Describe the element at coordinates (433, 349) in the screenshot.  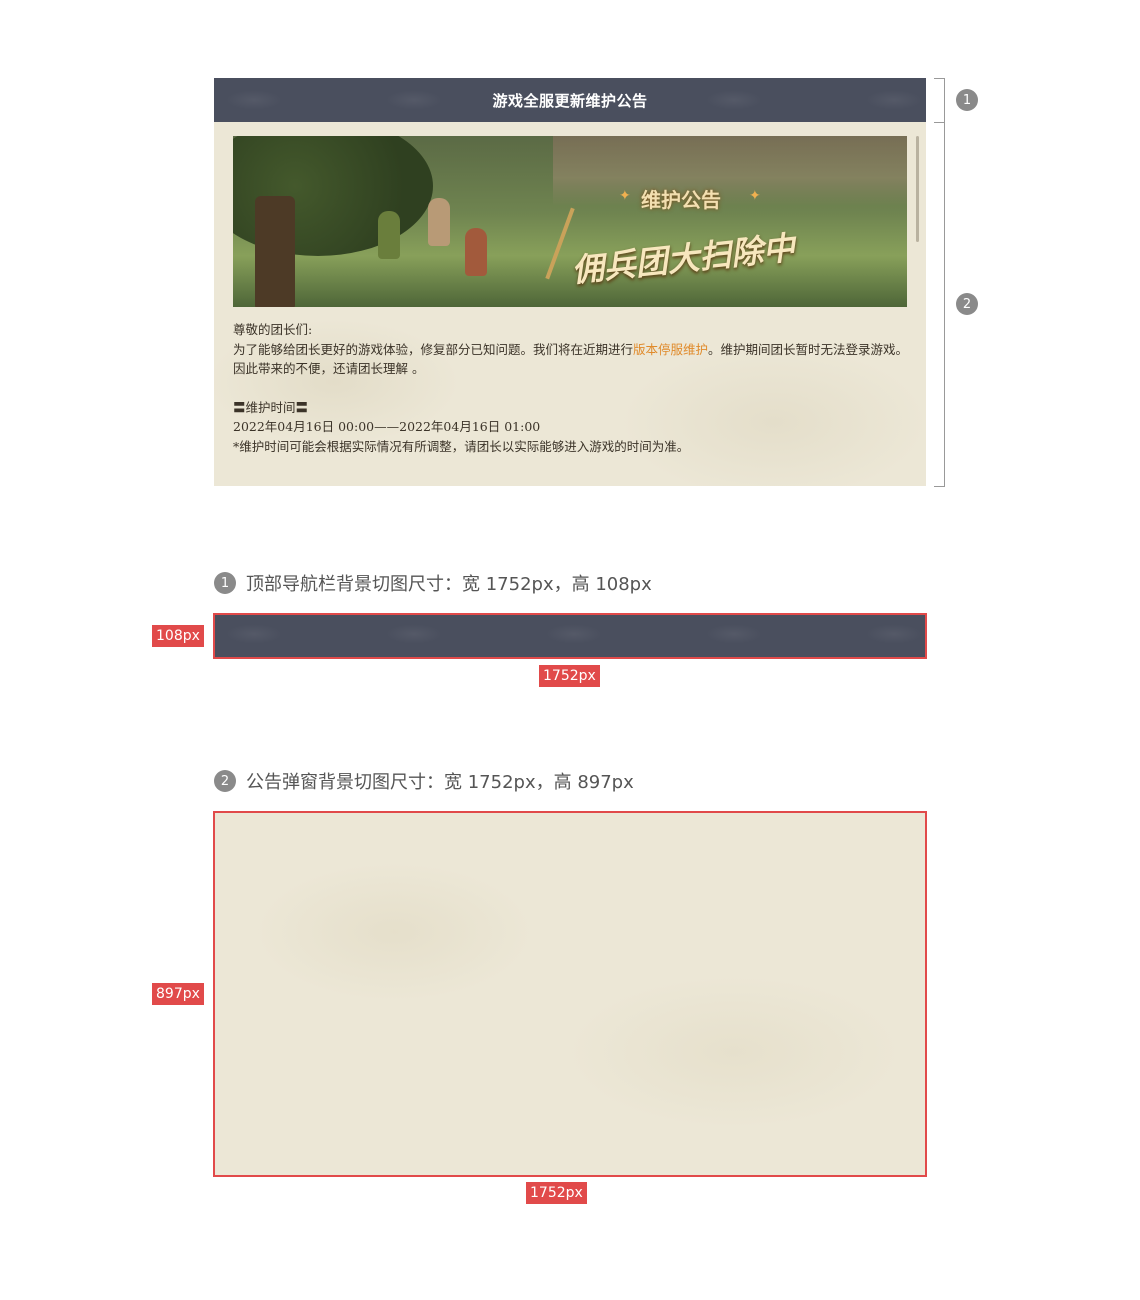
I see `body-text: 为了能够给团长更好的游戏体验，修复部分已知问题。我们将在近期进行` at that location.